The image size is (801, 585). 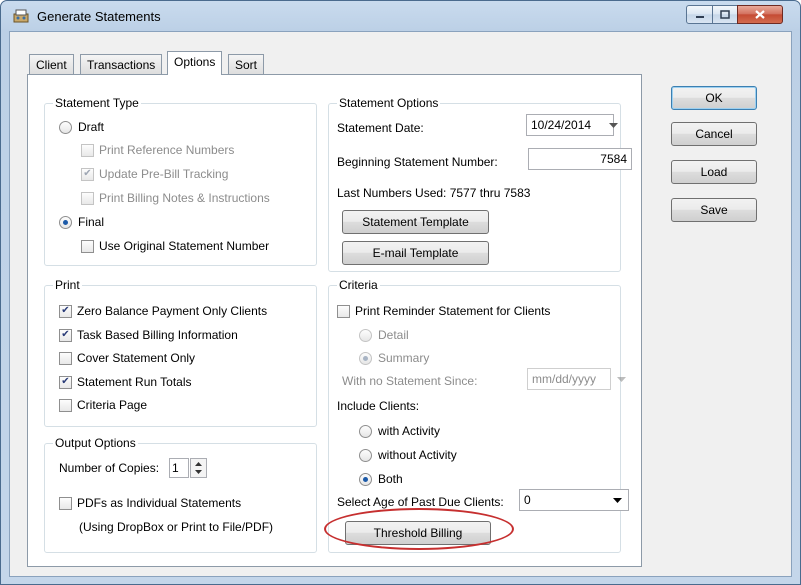 I want to click on tab-client: Client, so click(x=51, y=64).